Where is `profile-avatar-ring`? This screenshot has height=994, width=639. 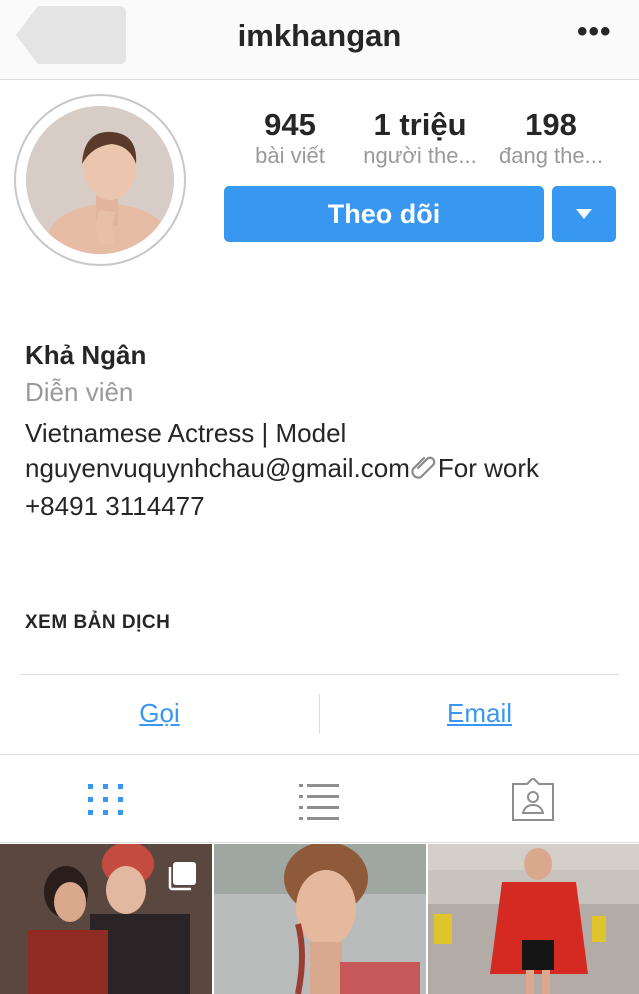
profile-avatar-ring is located at coordinates (100, 180).